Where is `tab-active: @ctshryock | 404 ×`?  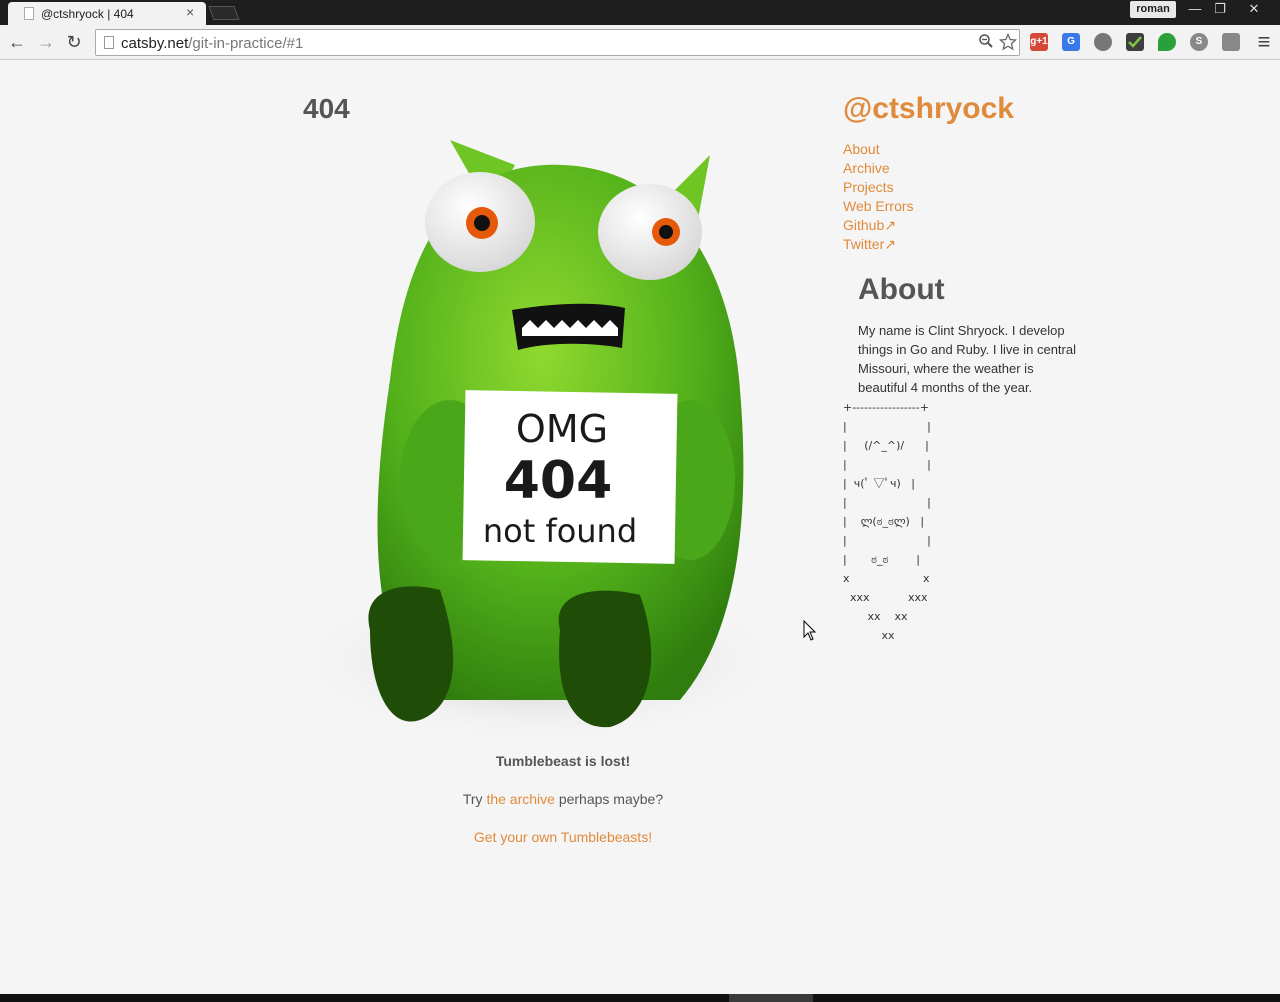
tab-active: @ctshryock | 404 × is located at coordinates (107, 13).